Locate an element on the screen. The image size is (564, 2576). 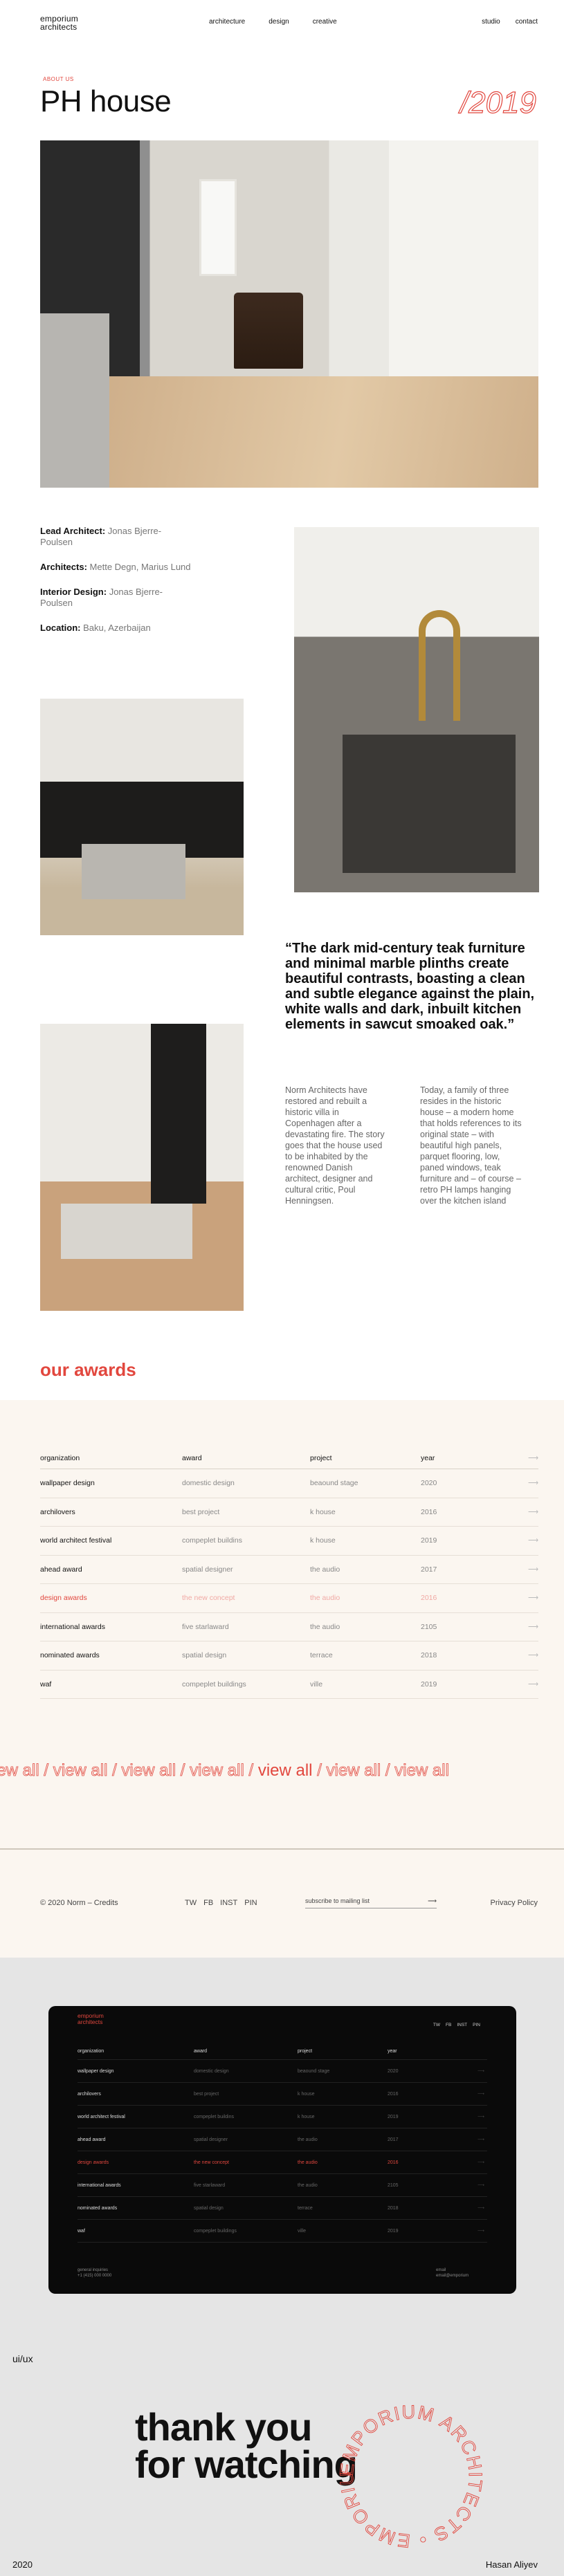
nav-contact: contact is located at coordinates (527, 22).